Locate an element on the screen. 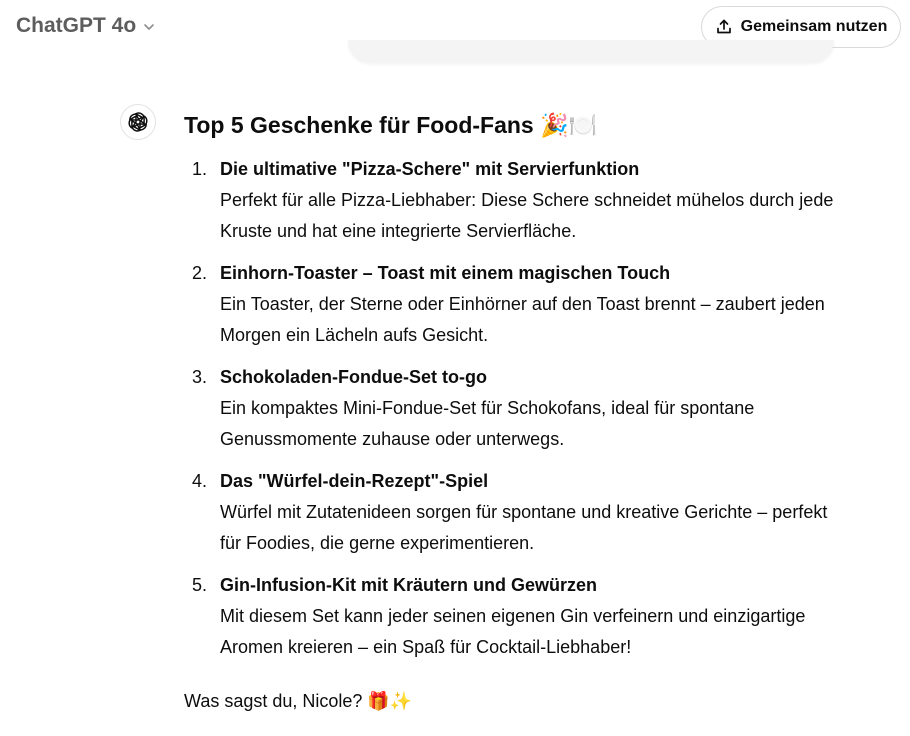 The image size is (910, 736). openai-logo-icon is located at coordinates (138, 122).